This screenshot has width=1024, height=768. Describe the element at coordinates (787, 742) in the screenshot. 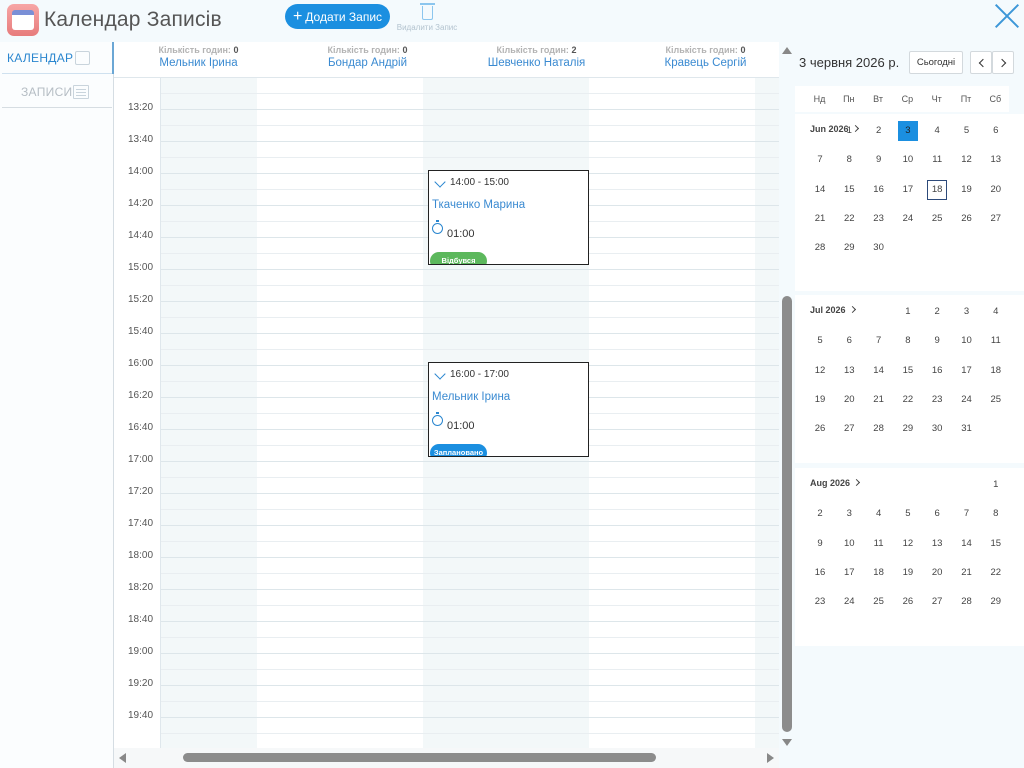

I see `scroll-down-arrow-icon` at that location.